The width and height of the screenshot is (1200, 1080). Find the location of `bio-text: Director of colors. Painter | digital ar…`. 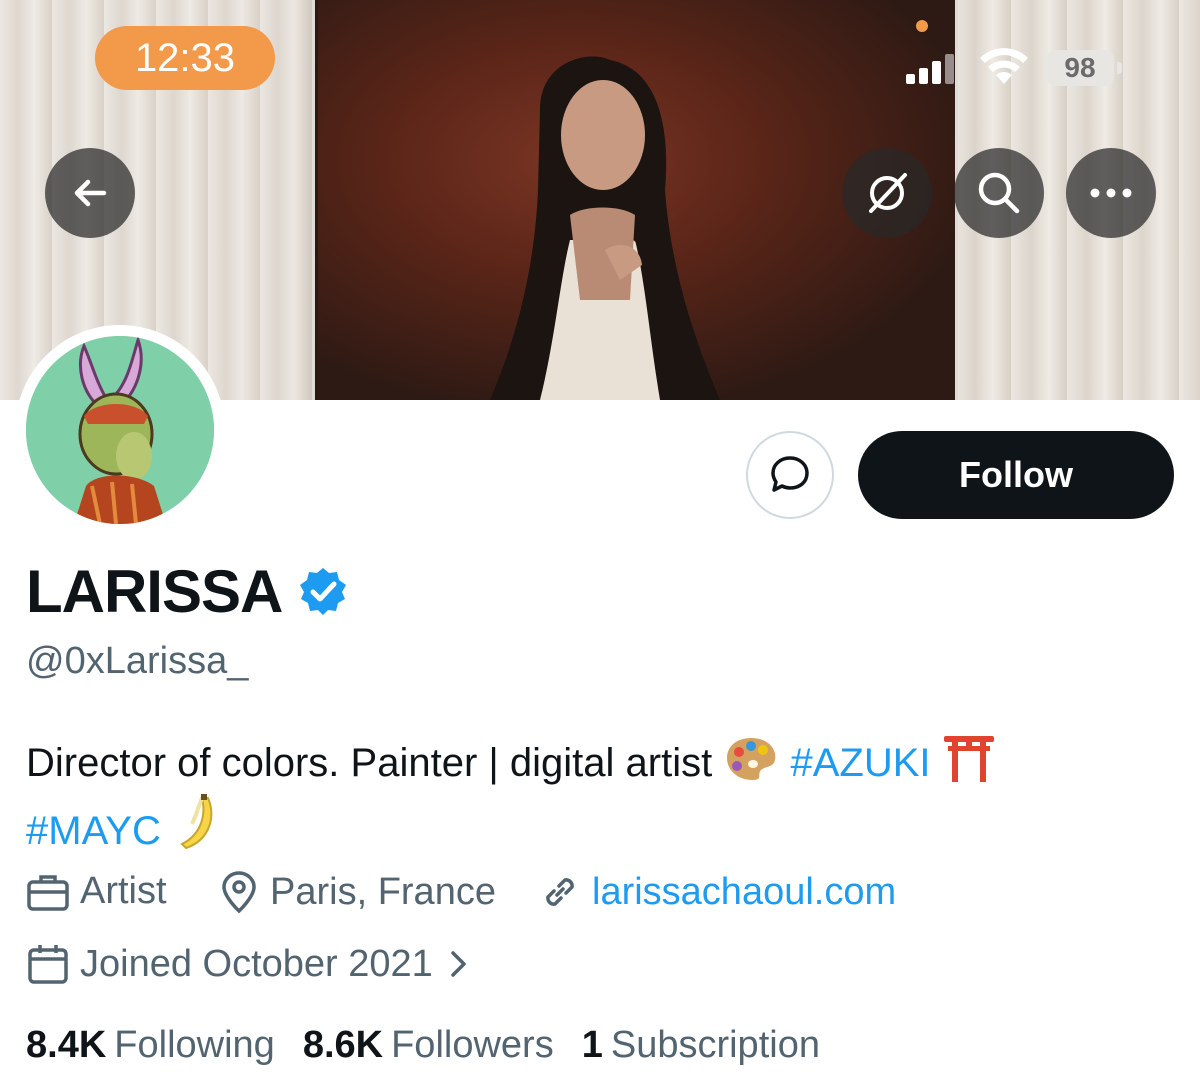

bio-text: Director of colors. Painter | digital ar… is located at coordinates (369, 763).